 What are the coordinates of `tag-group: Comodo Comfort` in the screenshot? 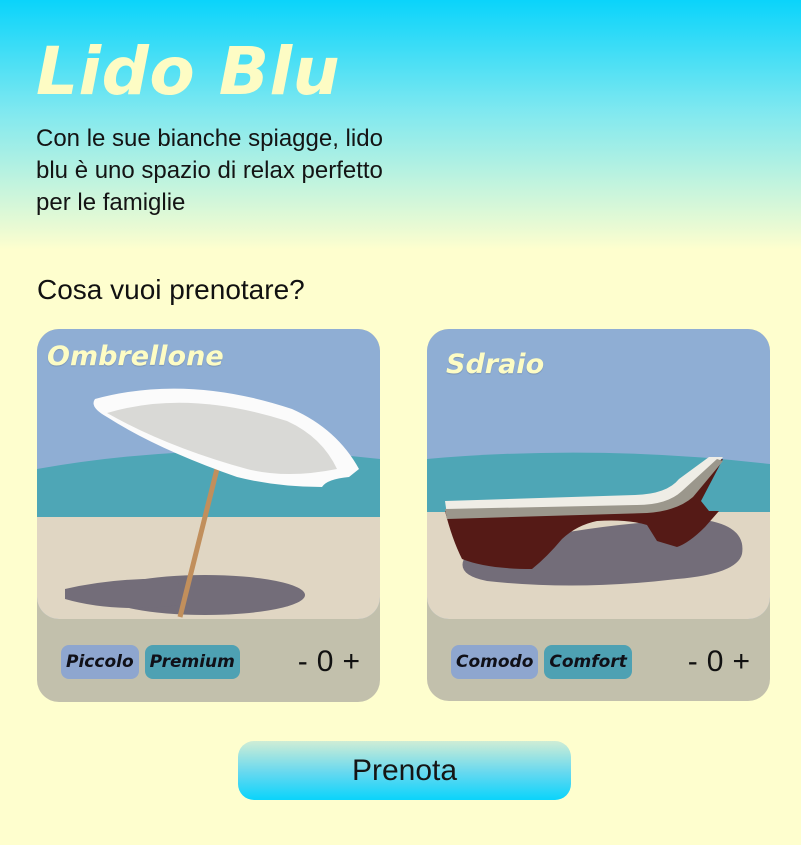 It's located at (541, 662).